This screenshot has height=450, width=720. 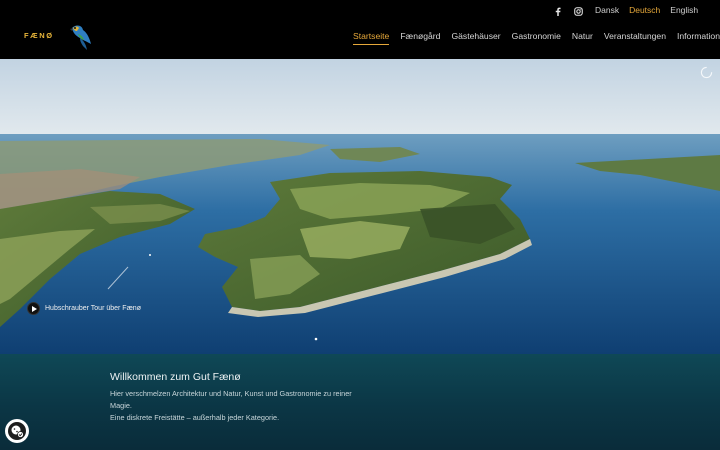 I want to click on play-icon, so click(x=33, y=308).